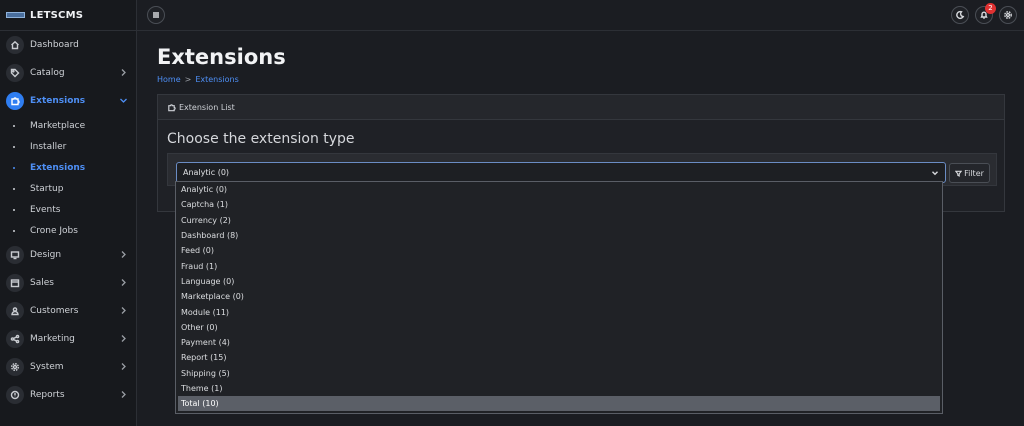 This screenshot has width=1024, height=426. Describe the element at coordinates (15, 15) in the screenshot. I see `brand-logo-icon` at that location.